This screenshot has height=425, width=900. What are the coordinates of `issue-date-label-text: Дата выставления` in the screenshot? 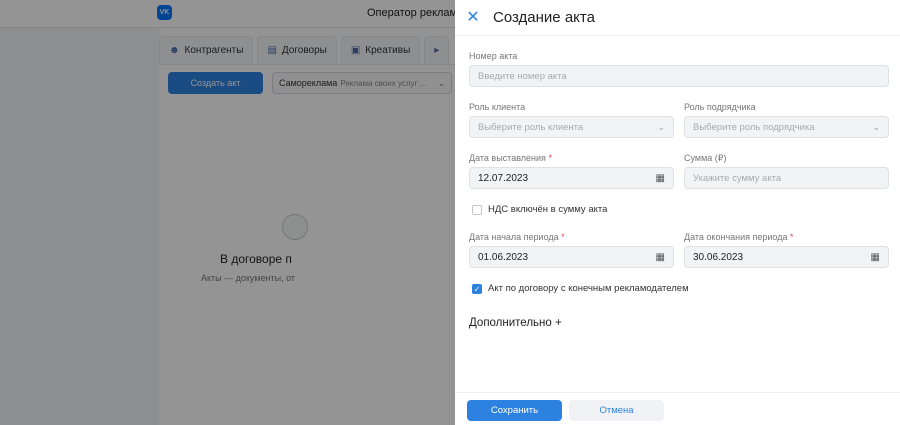 It's located at (507, 158).